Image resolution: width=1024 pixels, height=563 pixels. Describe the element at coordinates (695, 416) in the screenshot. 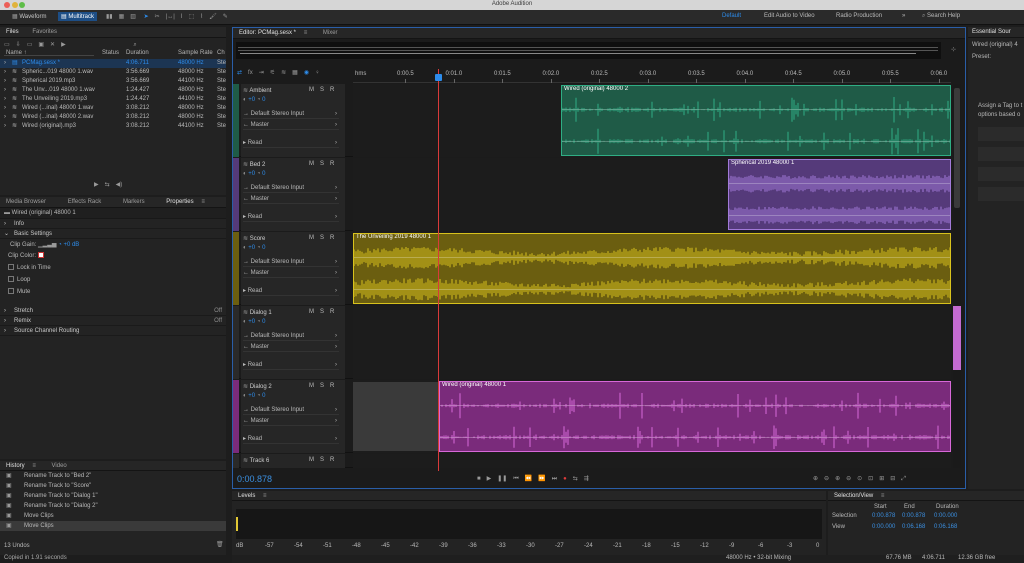

I see `audio-clip: Wired (original) 48000 1` at that location.